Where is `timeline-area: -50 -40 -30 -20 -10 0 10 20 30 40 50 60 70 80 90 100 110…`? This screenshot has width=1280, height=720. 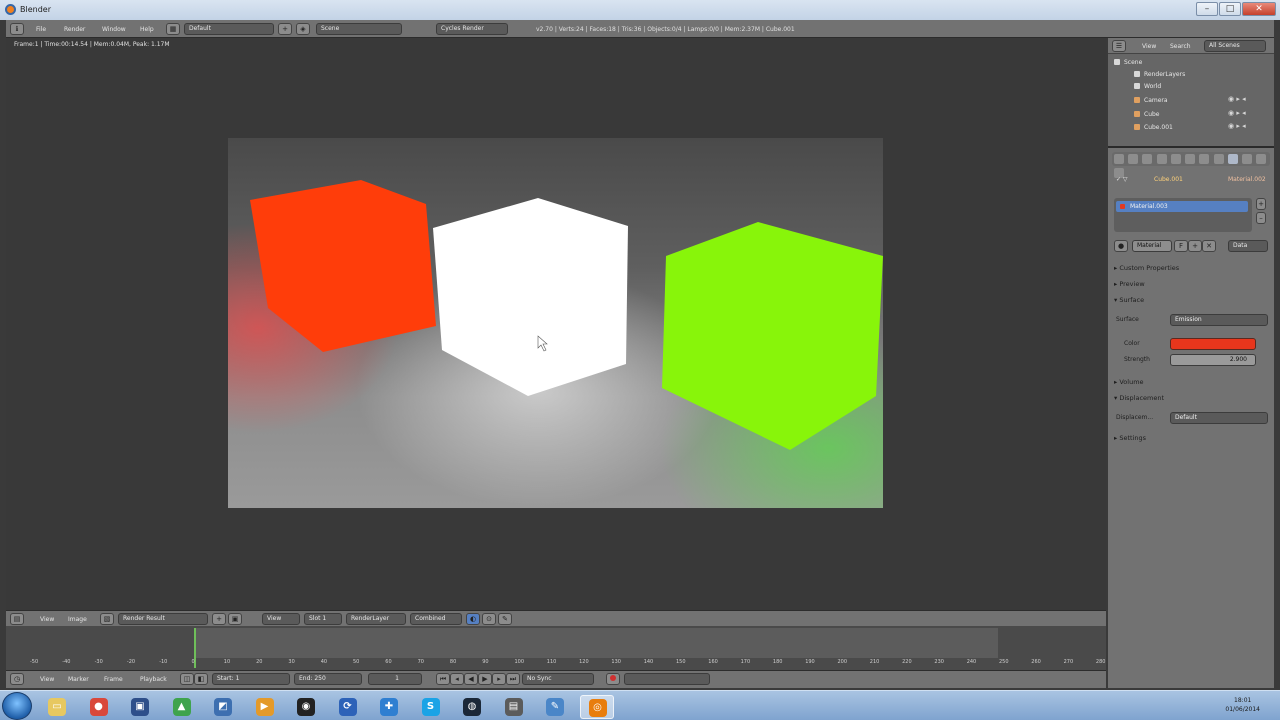
timeline-area: -50 -40 -30 -20 -10 0 10 20 30 40 50 60 70 80 90 100 110… is located at coordinates (556, 648).